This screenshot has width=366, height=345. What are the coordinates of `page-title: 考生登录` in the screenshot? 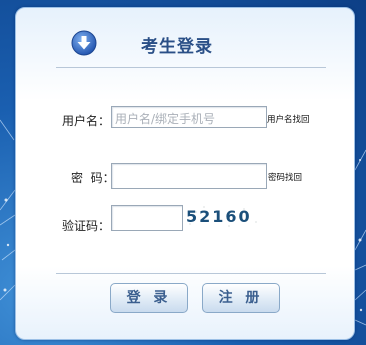 It's located at (177, 47).